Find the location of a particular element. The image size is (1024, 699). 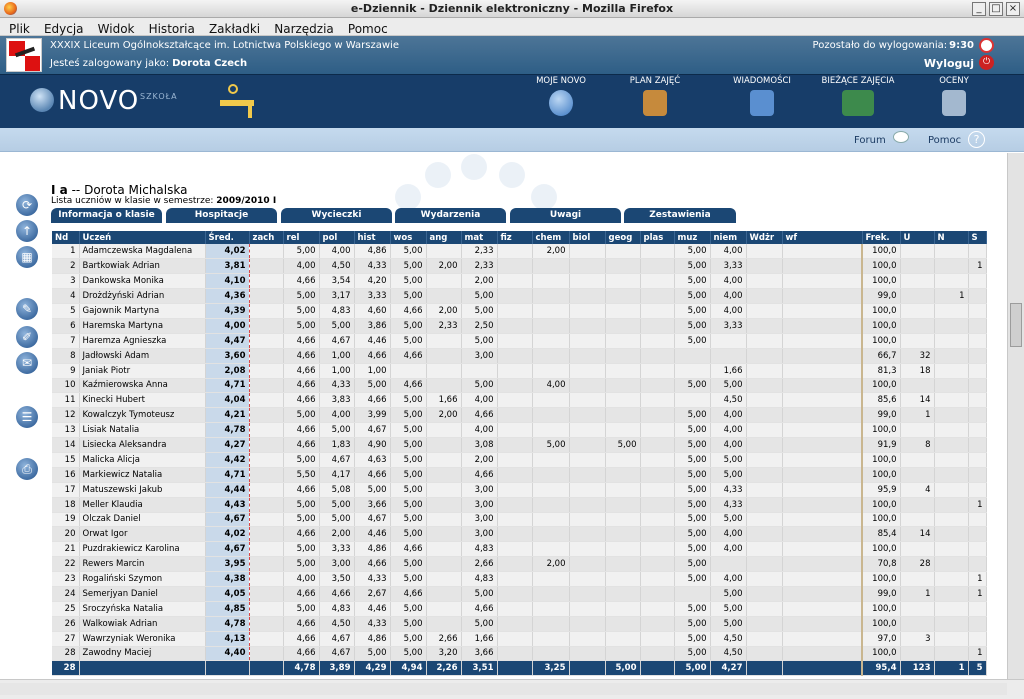

student-name: Janiak Piotr is located at coordinates (142, 371).